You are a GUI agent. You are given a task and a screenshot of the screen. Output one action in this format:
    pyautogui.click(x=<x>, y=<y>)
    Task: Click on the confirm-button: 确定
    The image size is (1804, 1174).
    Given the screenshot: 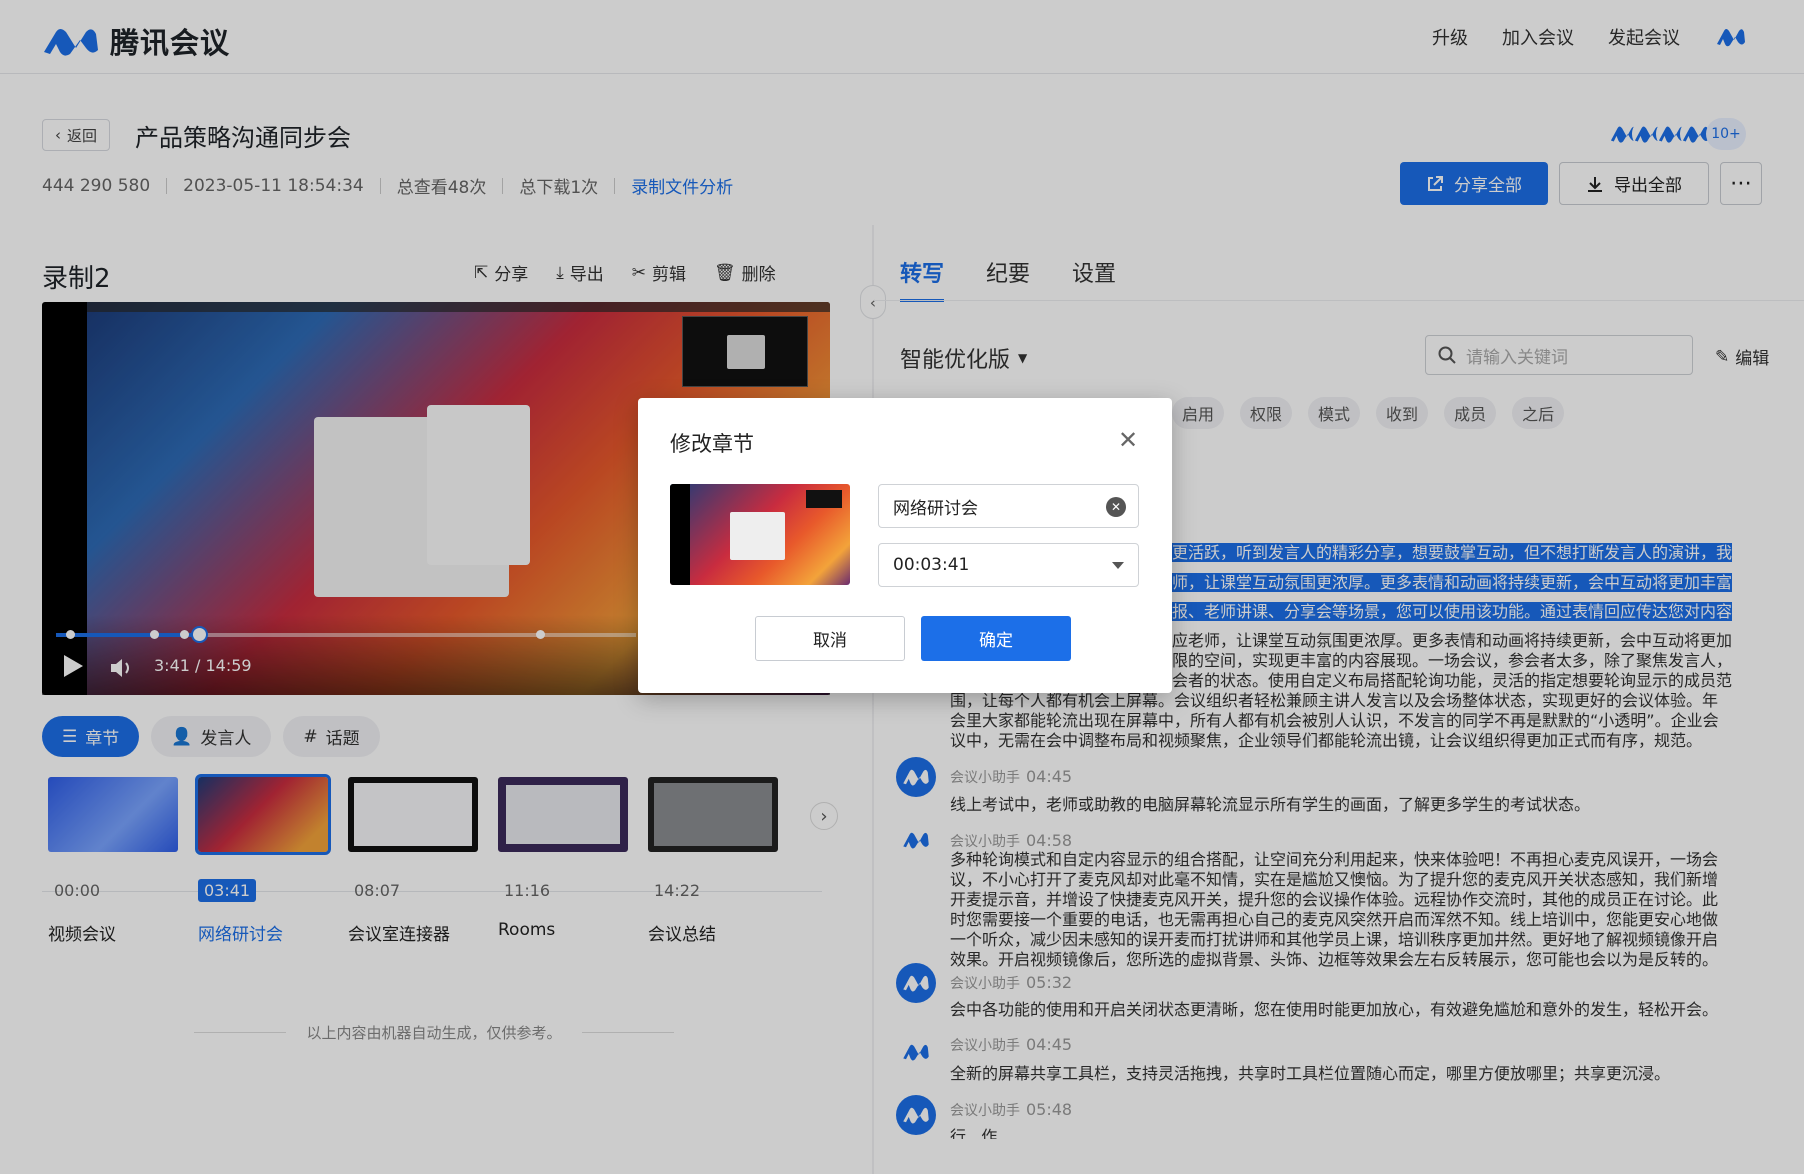 What is the action you would take?
    pyautogui.click(x=996, y=638)
    